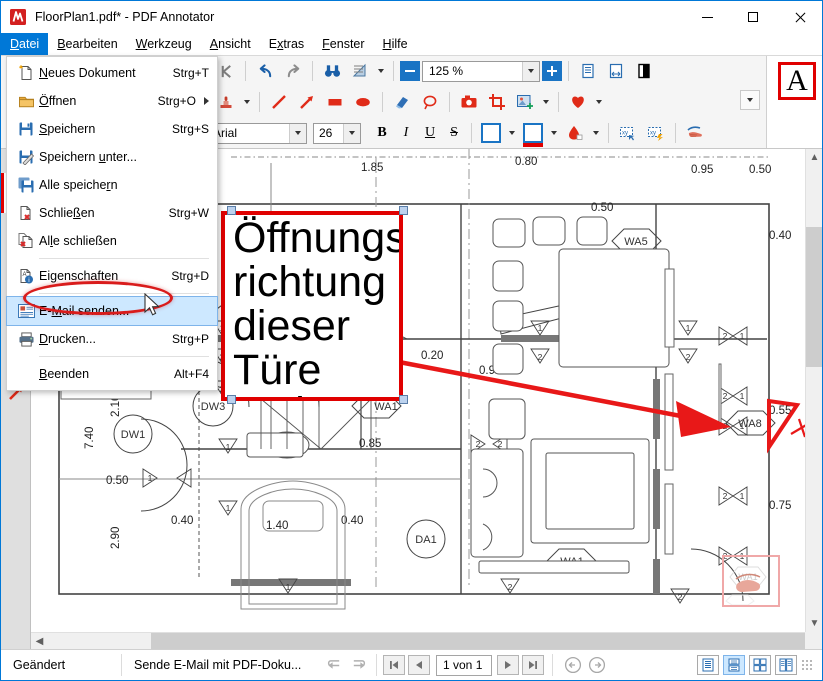 This screenshot has width=823, height=681. Describe the element at coordinates (814, 157) in the screenshot. I see `scroll-up-button: ▲` at that location.